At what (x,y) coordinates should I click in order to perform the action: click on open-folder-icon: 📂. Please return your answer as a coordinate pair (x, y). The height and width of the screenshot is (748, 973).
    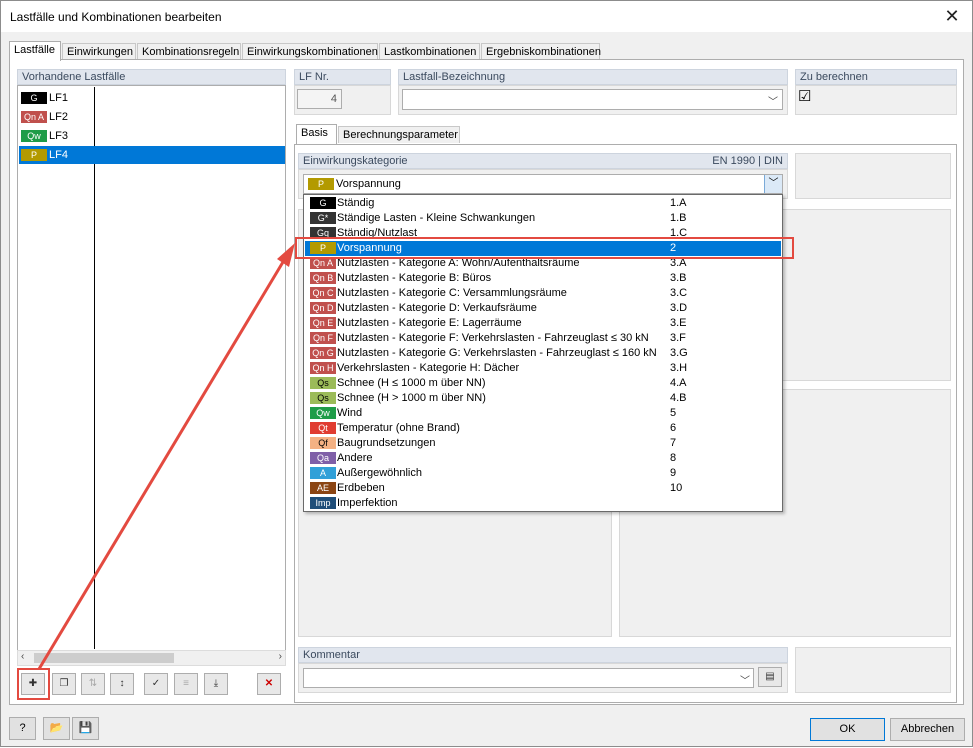
    Looking at the image, I should click on (56, 728).